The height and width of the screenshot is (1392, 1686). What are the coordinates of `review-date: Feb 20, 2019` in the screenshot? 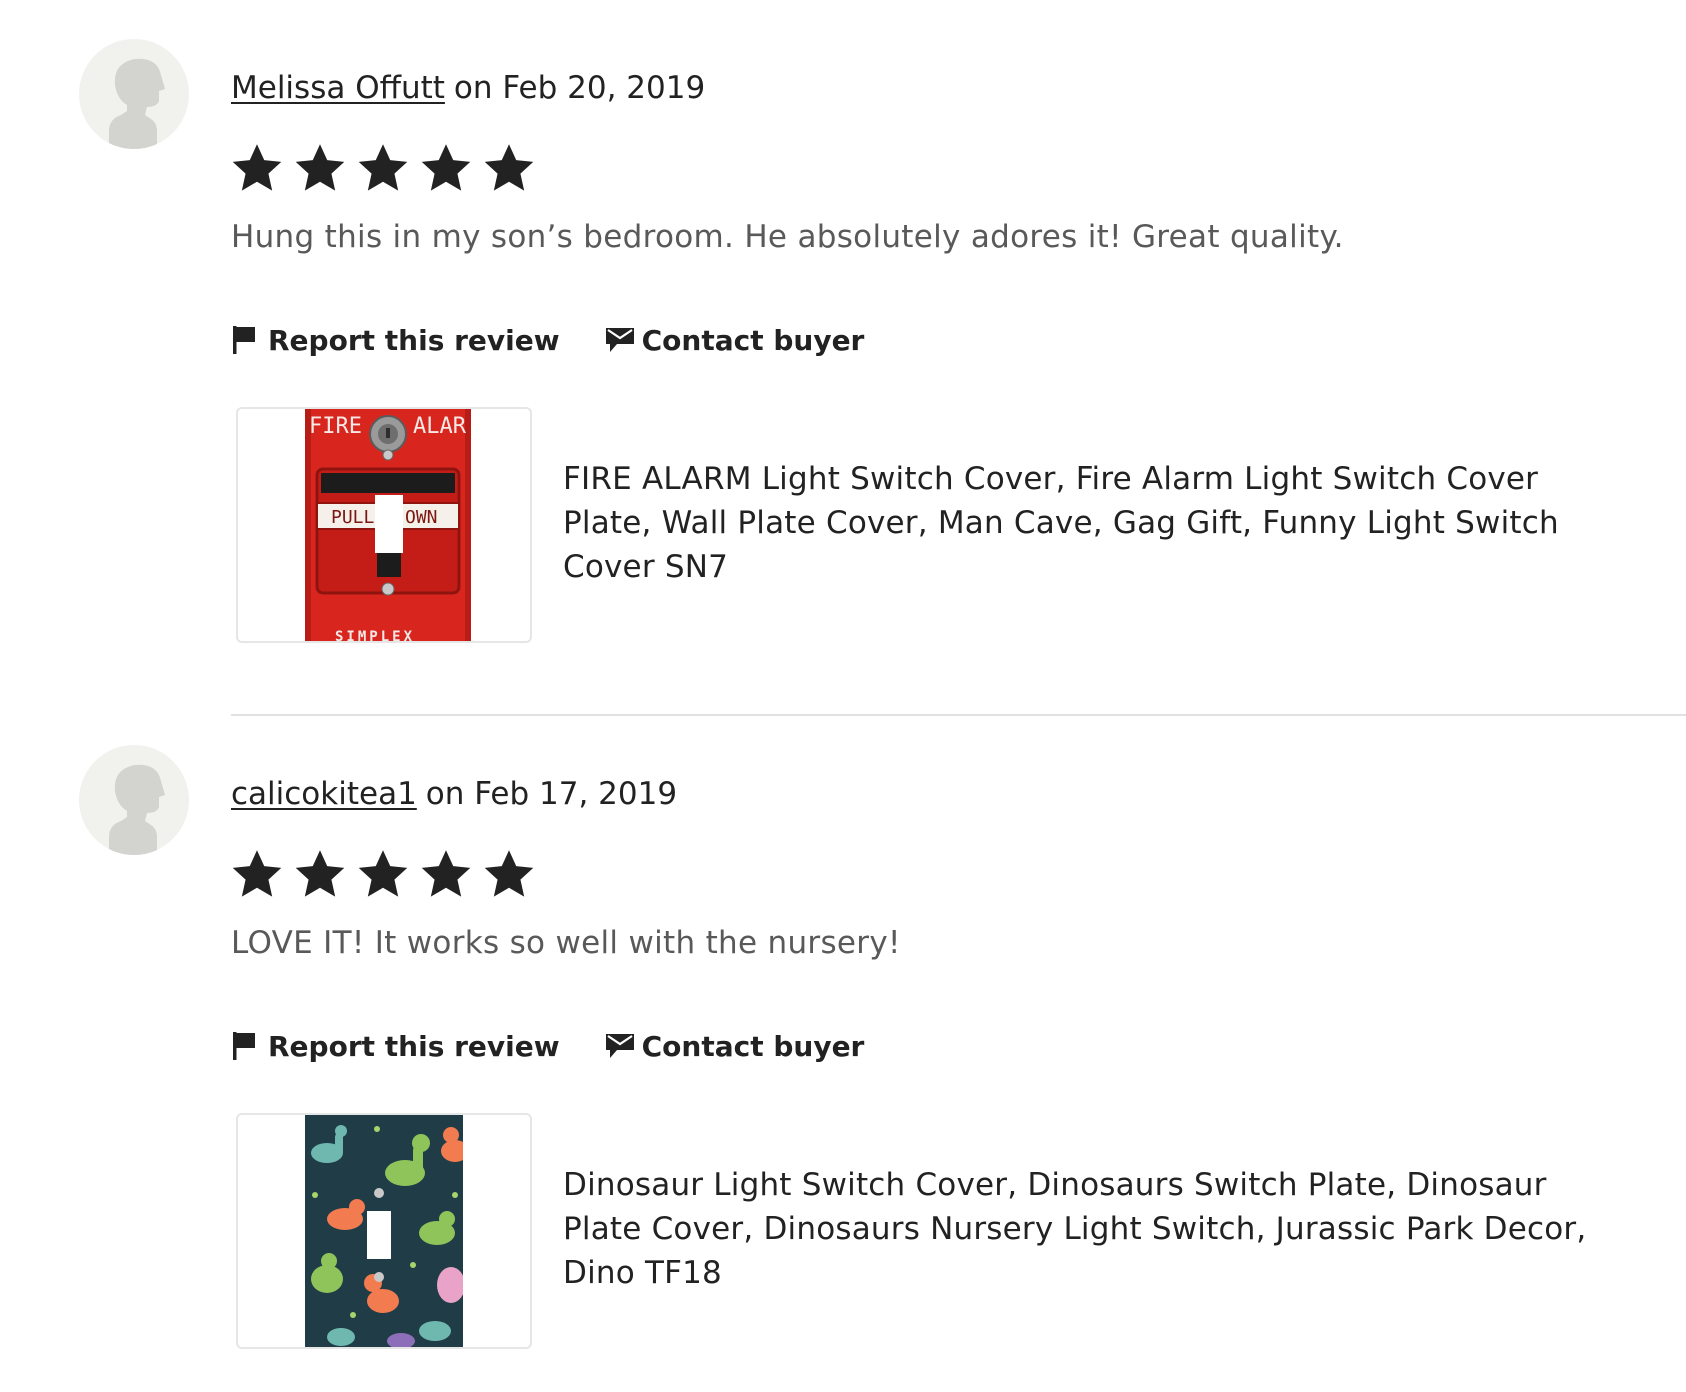 It's located at (604, 88).